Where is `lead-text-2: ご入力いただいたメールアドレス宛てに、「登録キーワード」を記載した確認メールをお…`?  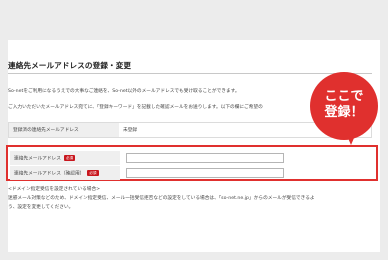
lead-text-2: ご入力いただいたメールアドレス宛てに、「登録キーワード」を記載した確認メールをお… is located at coordinates (135, 107).